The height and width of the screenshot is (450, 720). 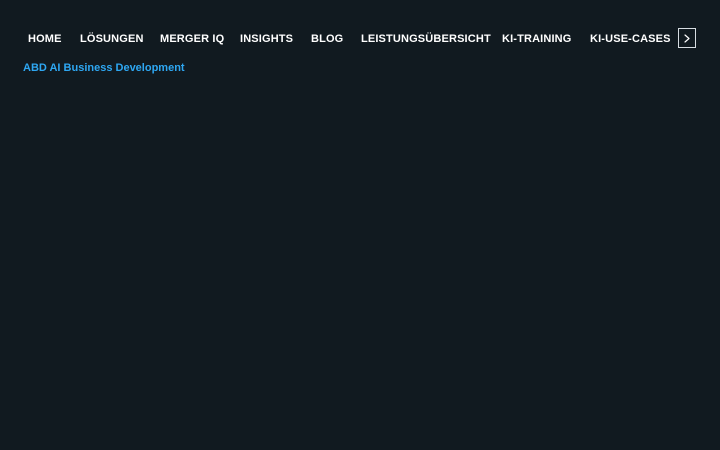 What do you see at coordinates (112, 39) in the screenshot?
I see `nav-item-loesungen: LÖSUNGEN` at bounding box center [112, 39].